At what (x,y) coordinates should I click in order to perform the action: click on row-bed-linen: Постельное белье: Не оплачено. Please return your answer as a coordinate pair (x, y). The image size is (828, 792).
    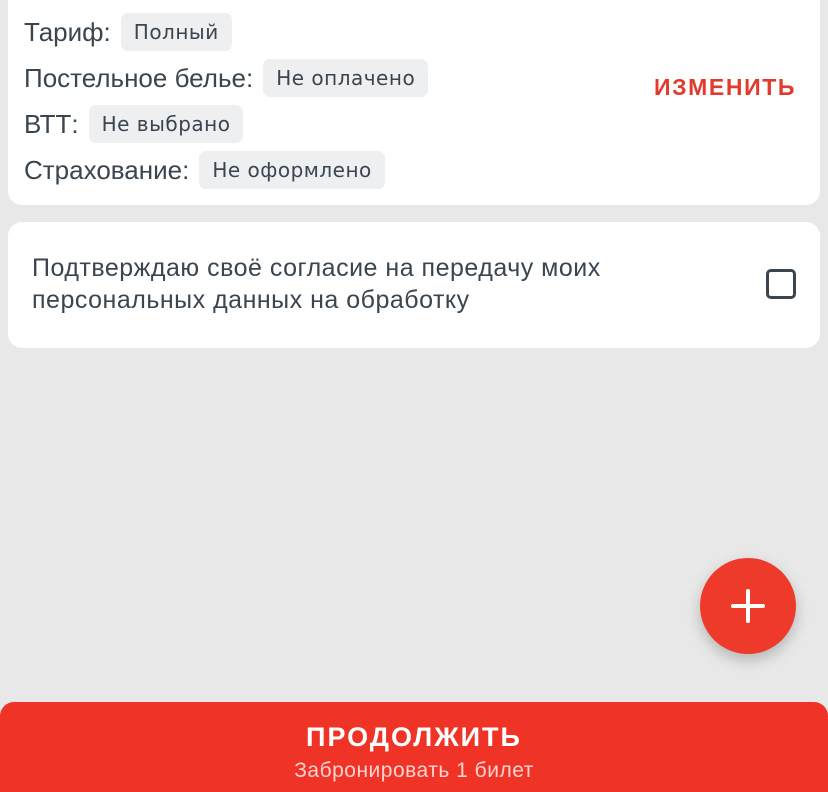
    Looking at the image, I should click on (226, 78).